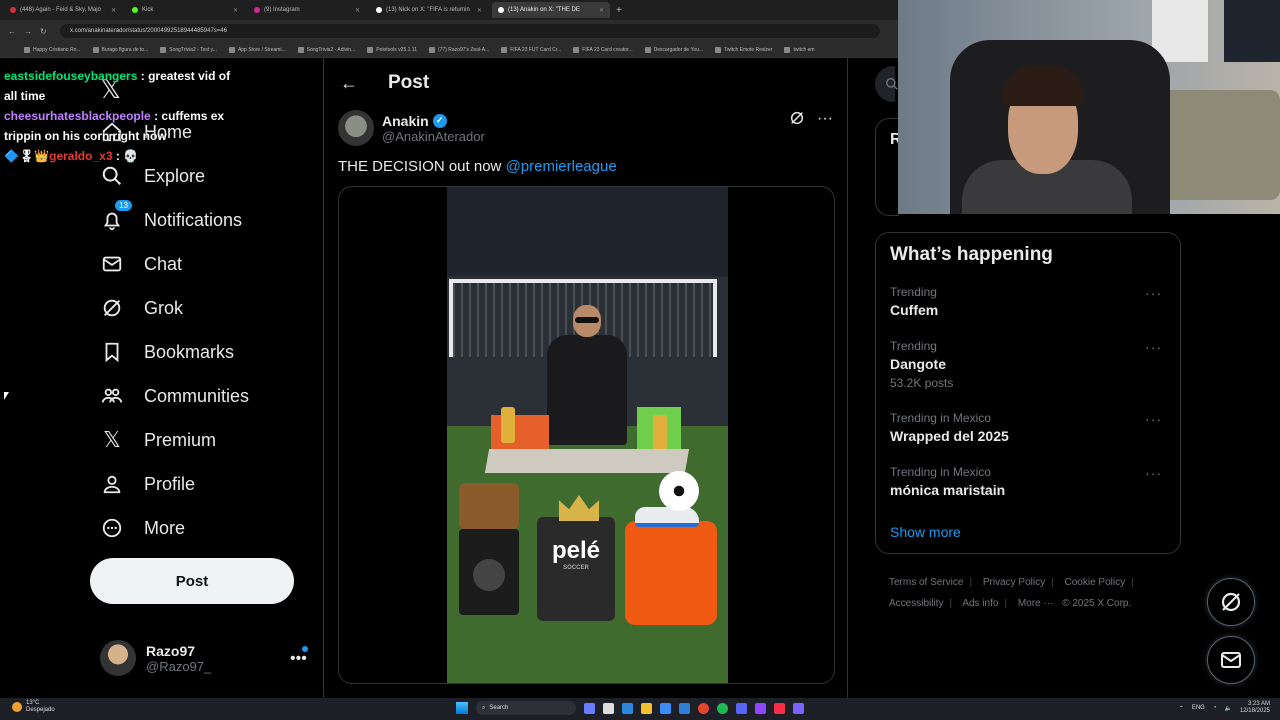  What do you see at coordinates (147, 484) in the screenshot?
I see `nav-profile: Profile` at bounding box center [147, 484].